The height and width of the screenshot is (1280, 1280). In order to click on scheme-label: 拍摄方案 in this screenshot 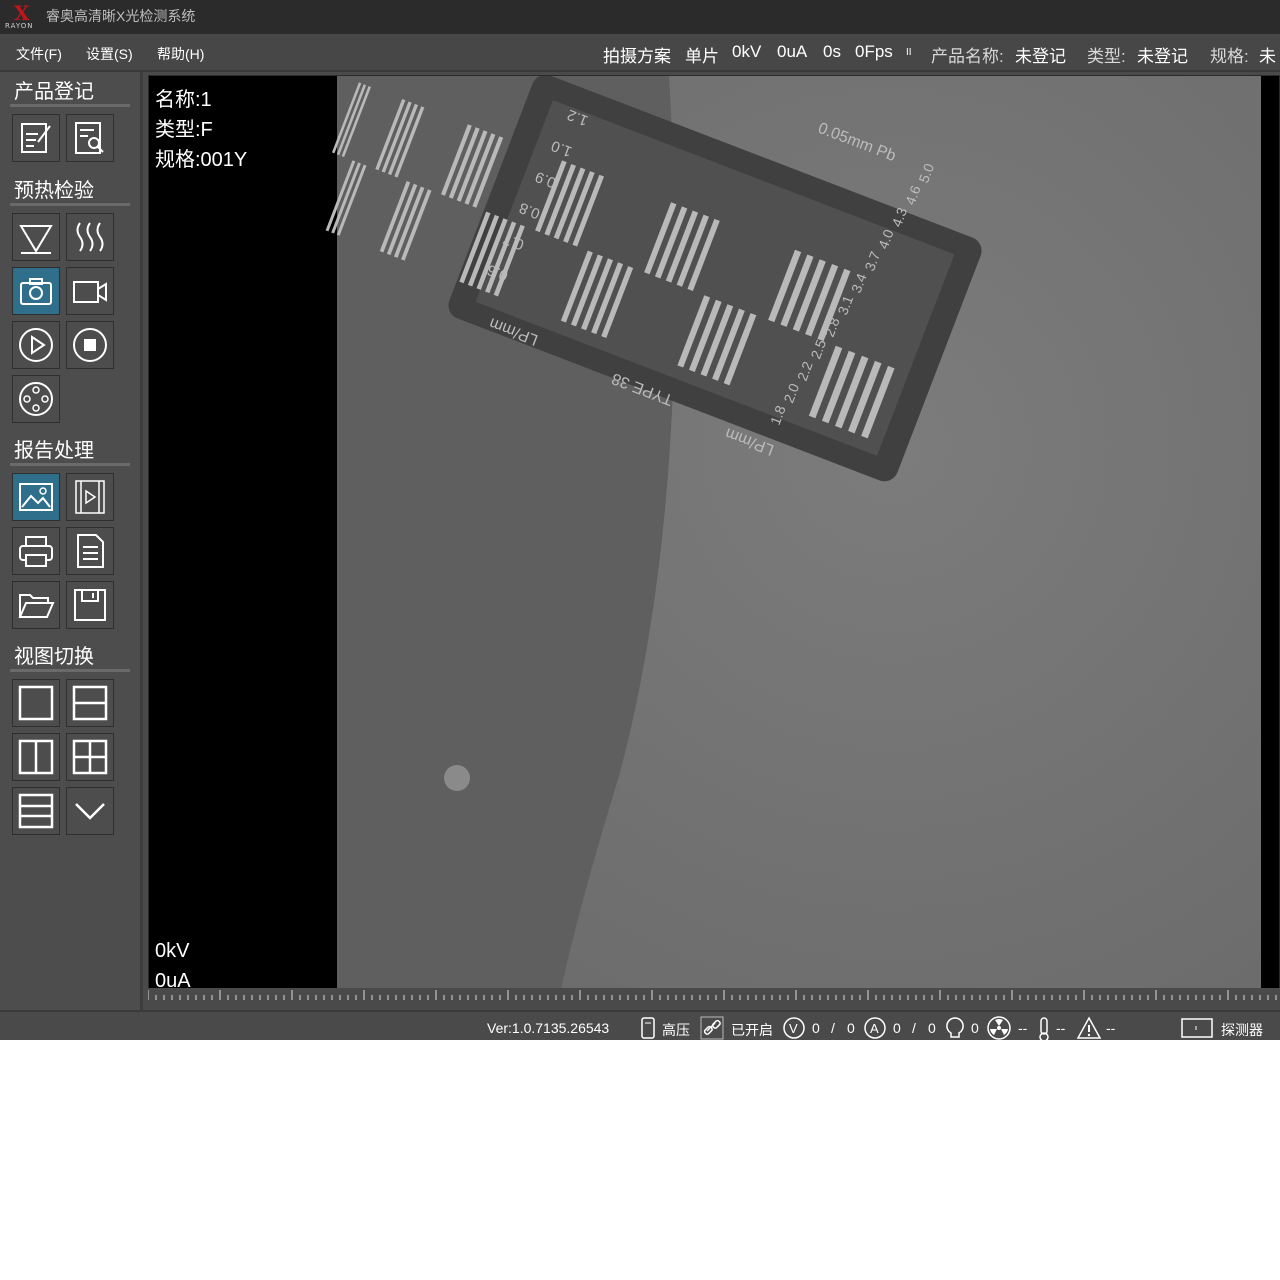, I will do `click(637, 54)`.